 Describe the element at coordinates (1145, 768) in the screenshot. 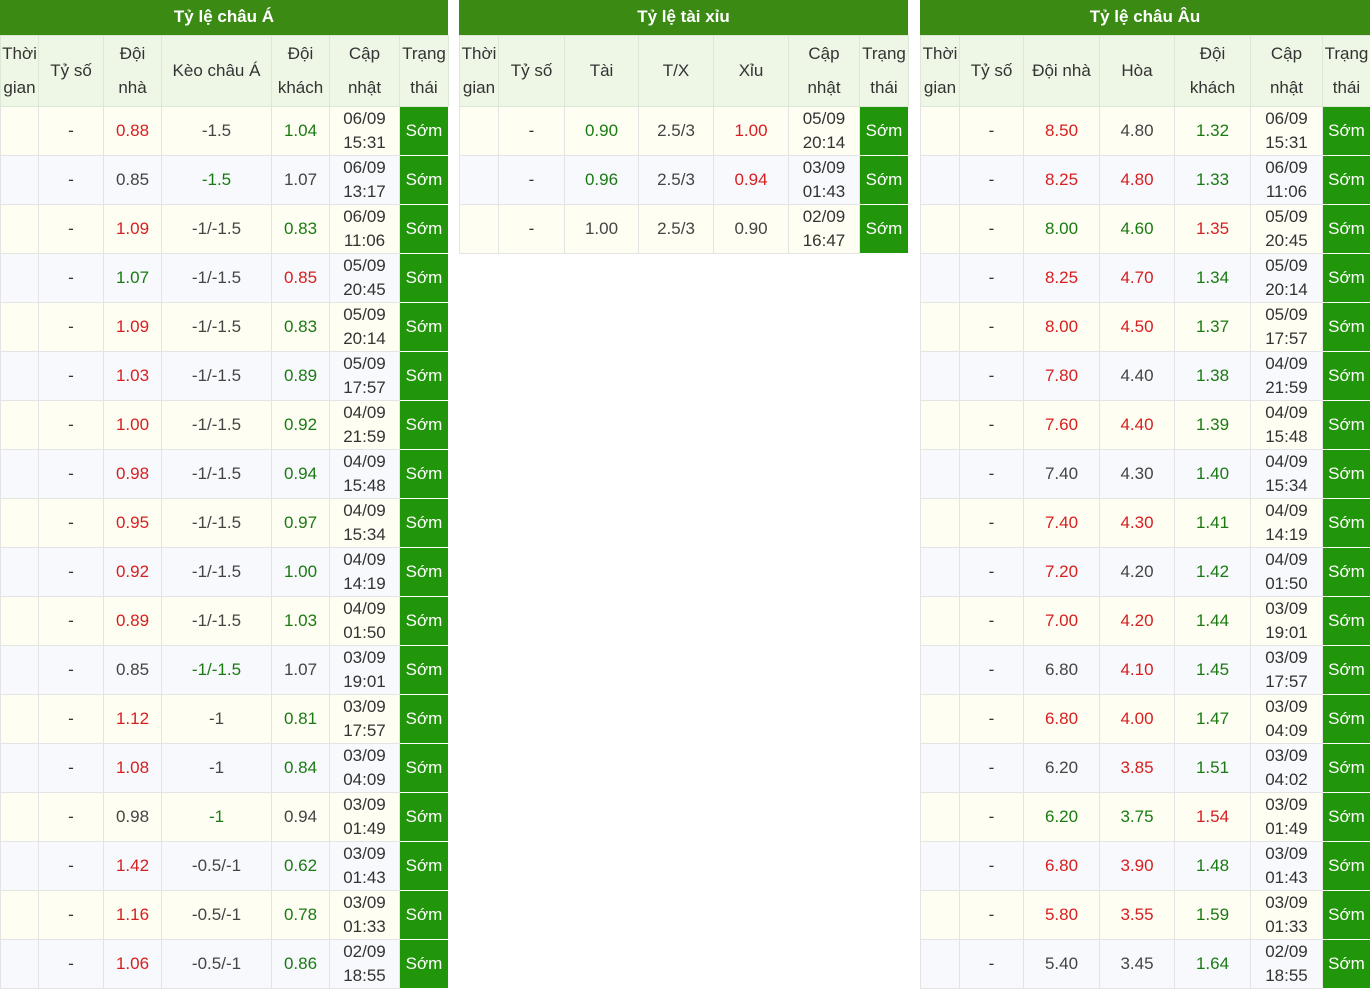

I see `table-row: -6.203.851.5103/09 04:02Sớm` at that location.